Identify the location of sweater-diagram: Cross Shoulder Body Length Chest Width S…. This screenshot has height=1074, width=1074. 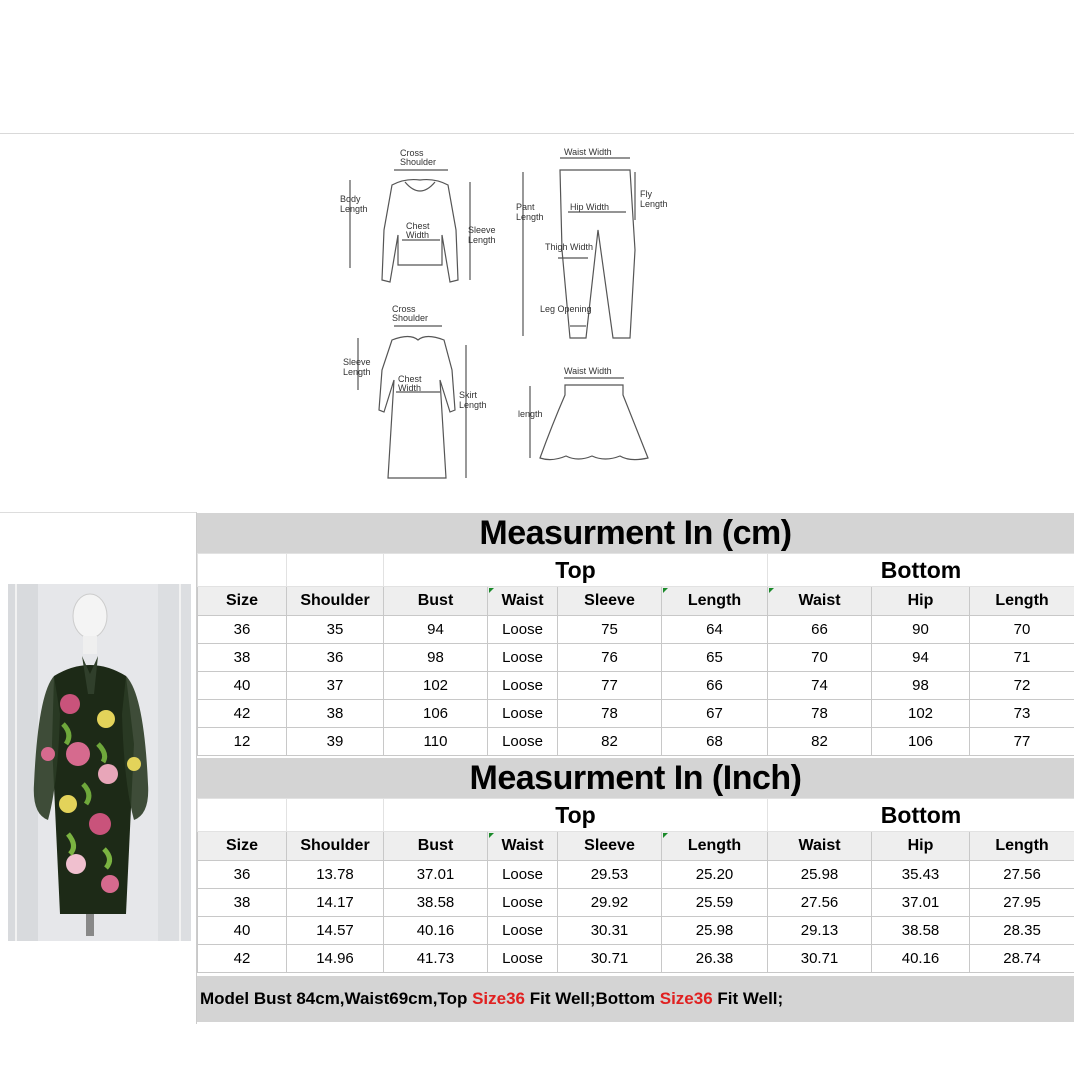
(418, 215).